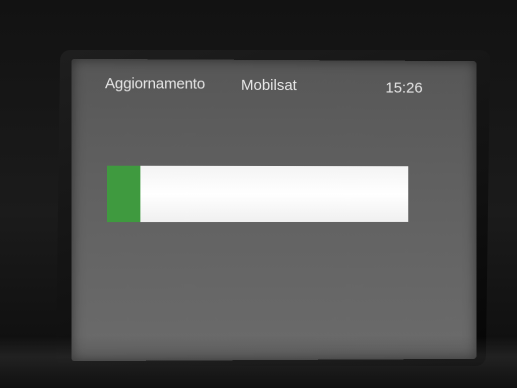  Describe the element at coordinates (404, 88) in the screenshot. I see `clock: 15:26` at that location.